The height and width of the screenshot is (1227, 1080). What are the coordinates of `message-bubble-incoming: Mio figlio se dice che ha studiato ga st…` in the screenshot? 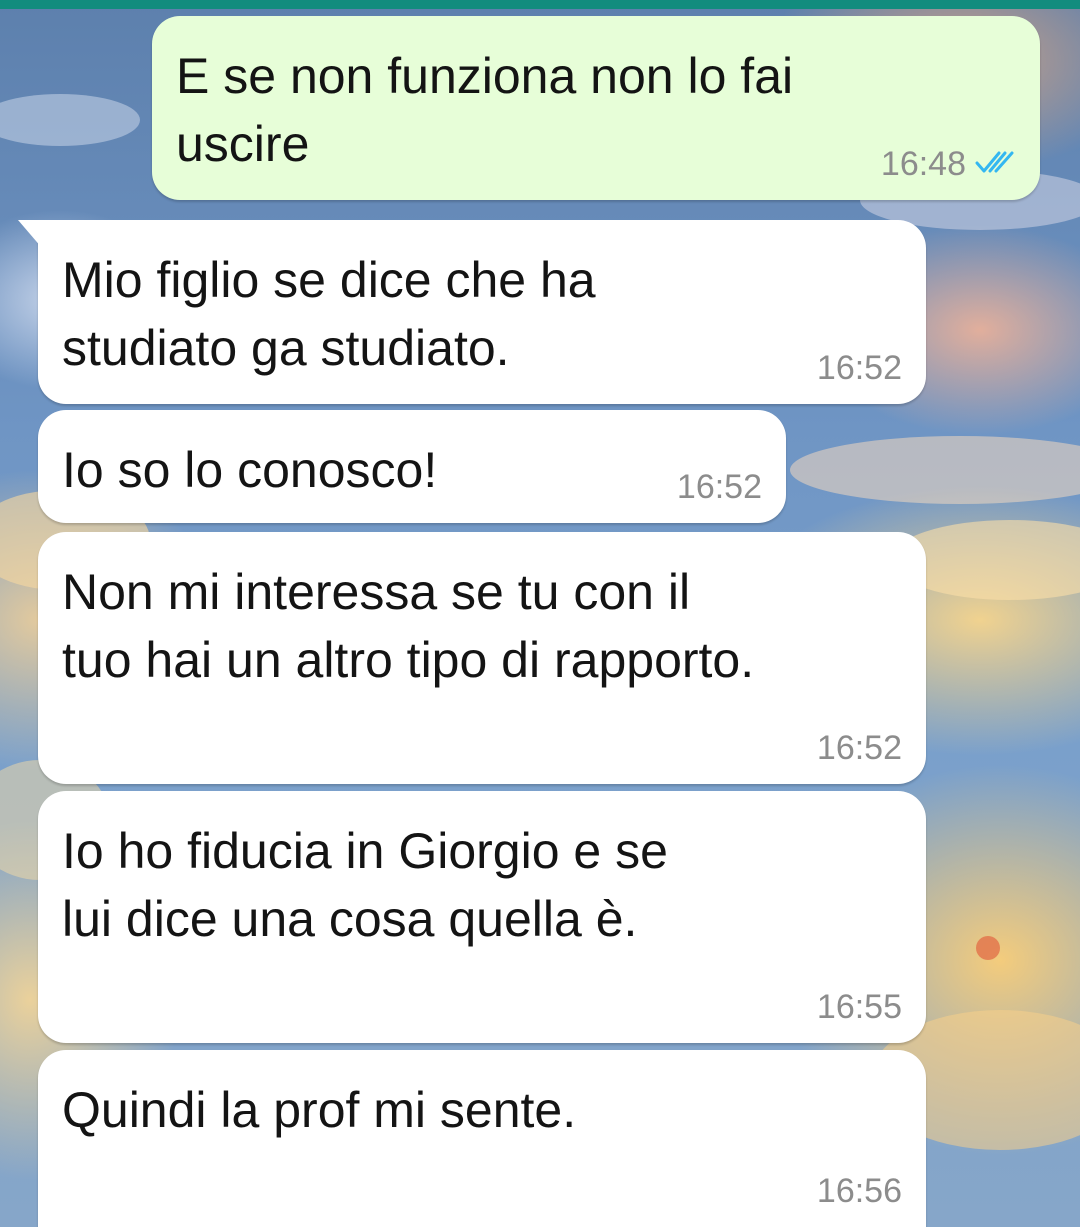 It's located at (472, 312).